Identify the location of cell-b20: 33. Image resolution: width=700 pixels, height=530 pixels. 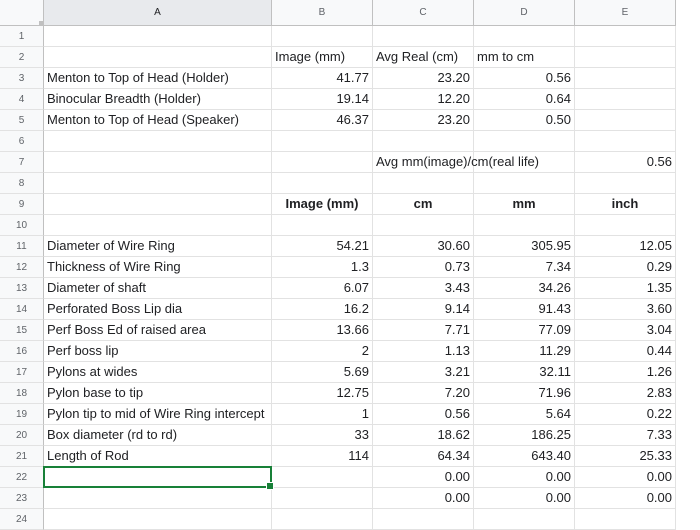
(322, 435).